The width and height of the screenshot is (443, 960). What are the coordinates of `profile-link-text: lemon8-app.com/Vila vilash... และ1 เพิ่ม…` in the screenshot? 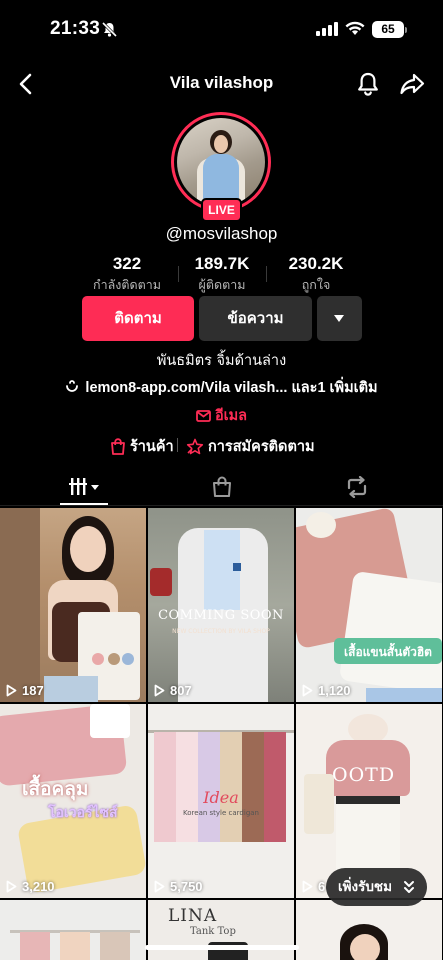 It's located at (231, 388).